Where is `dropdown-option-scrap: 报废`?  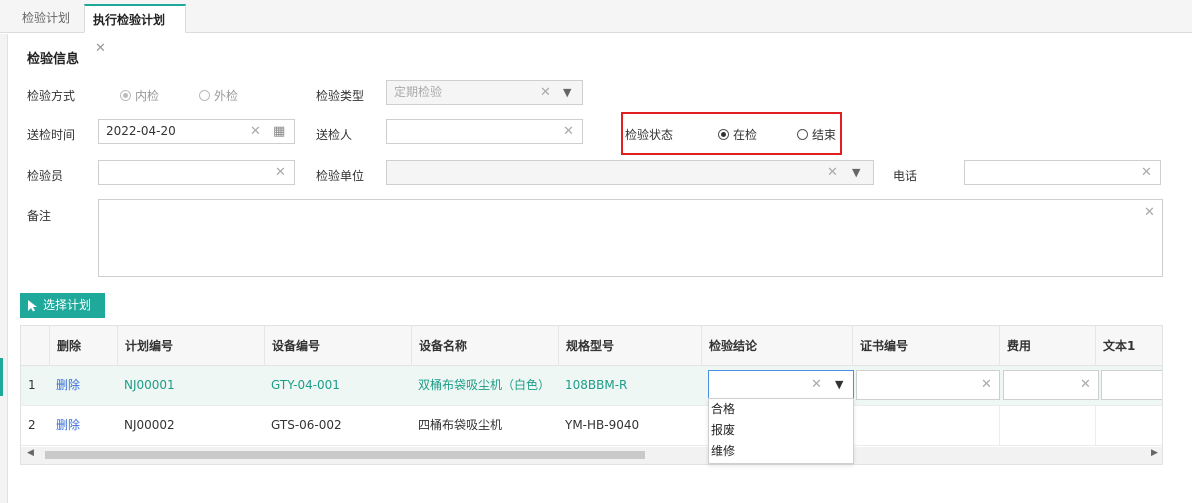 dropdown-option-scrap: 报废 is located at coordinates (781, 430).